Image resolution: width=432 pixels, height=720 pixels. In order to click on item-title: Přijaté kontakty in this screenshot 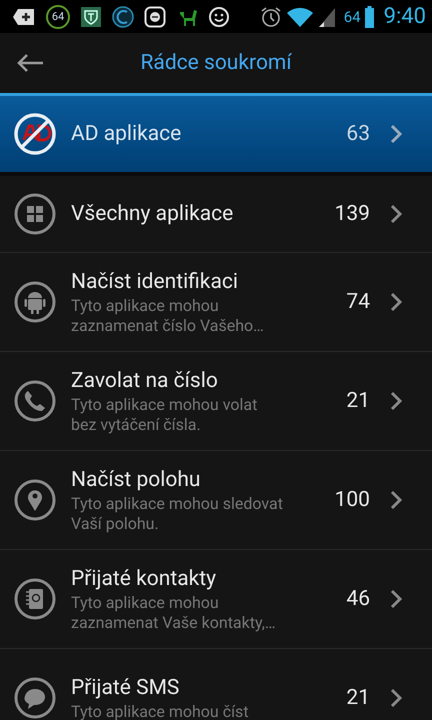, I will do `click(144, 579)`.